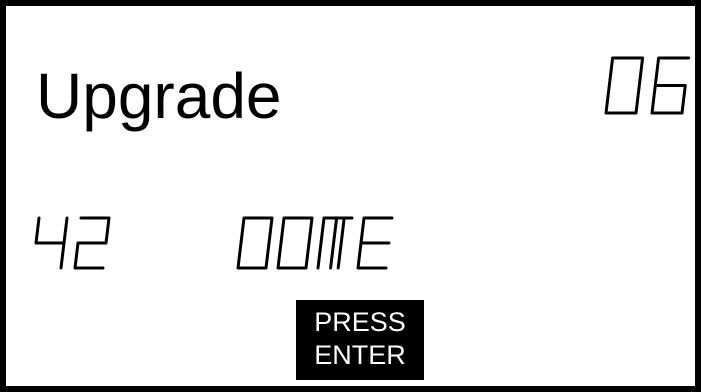  Describe the element at coordinates (72, 243) in the screenshot. I see `left-value-readout` at that location.